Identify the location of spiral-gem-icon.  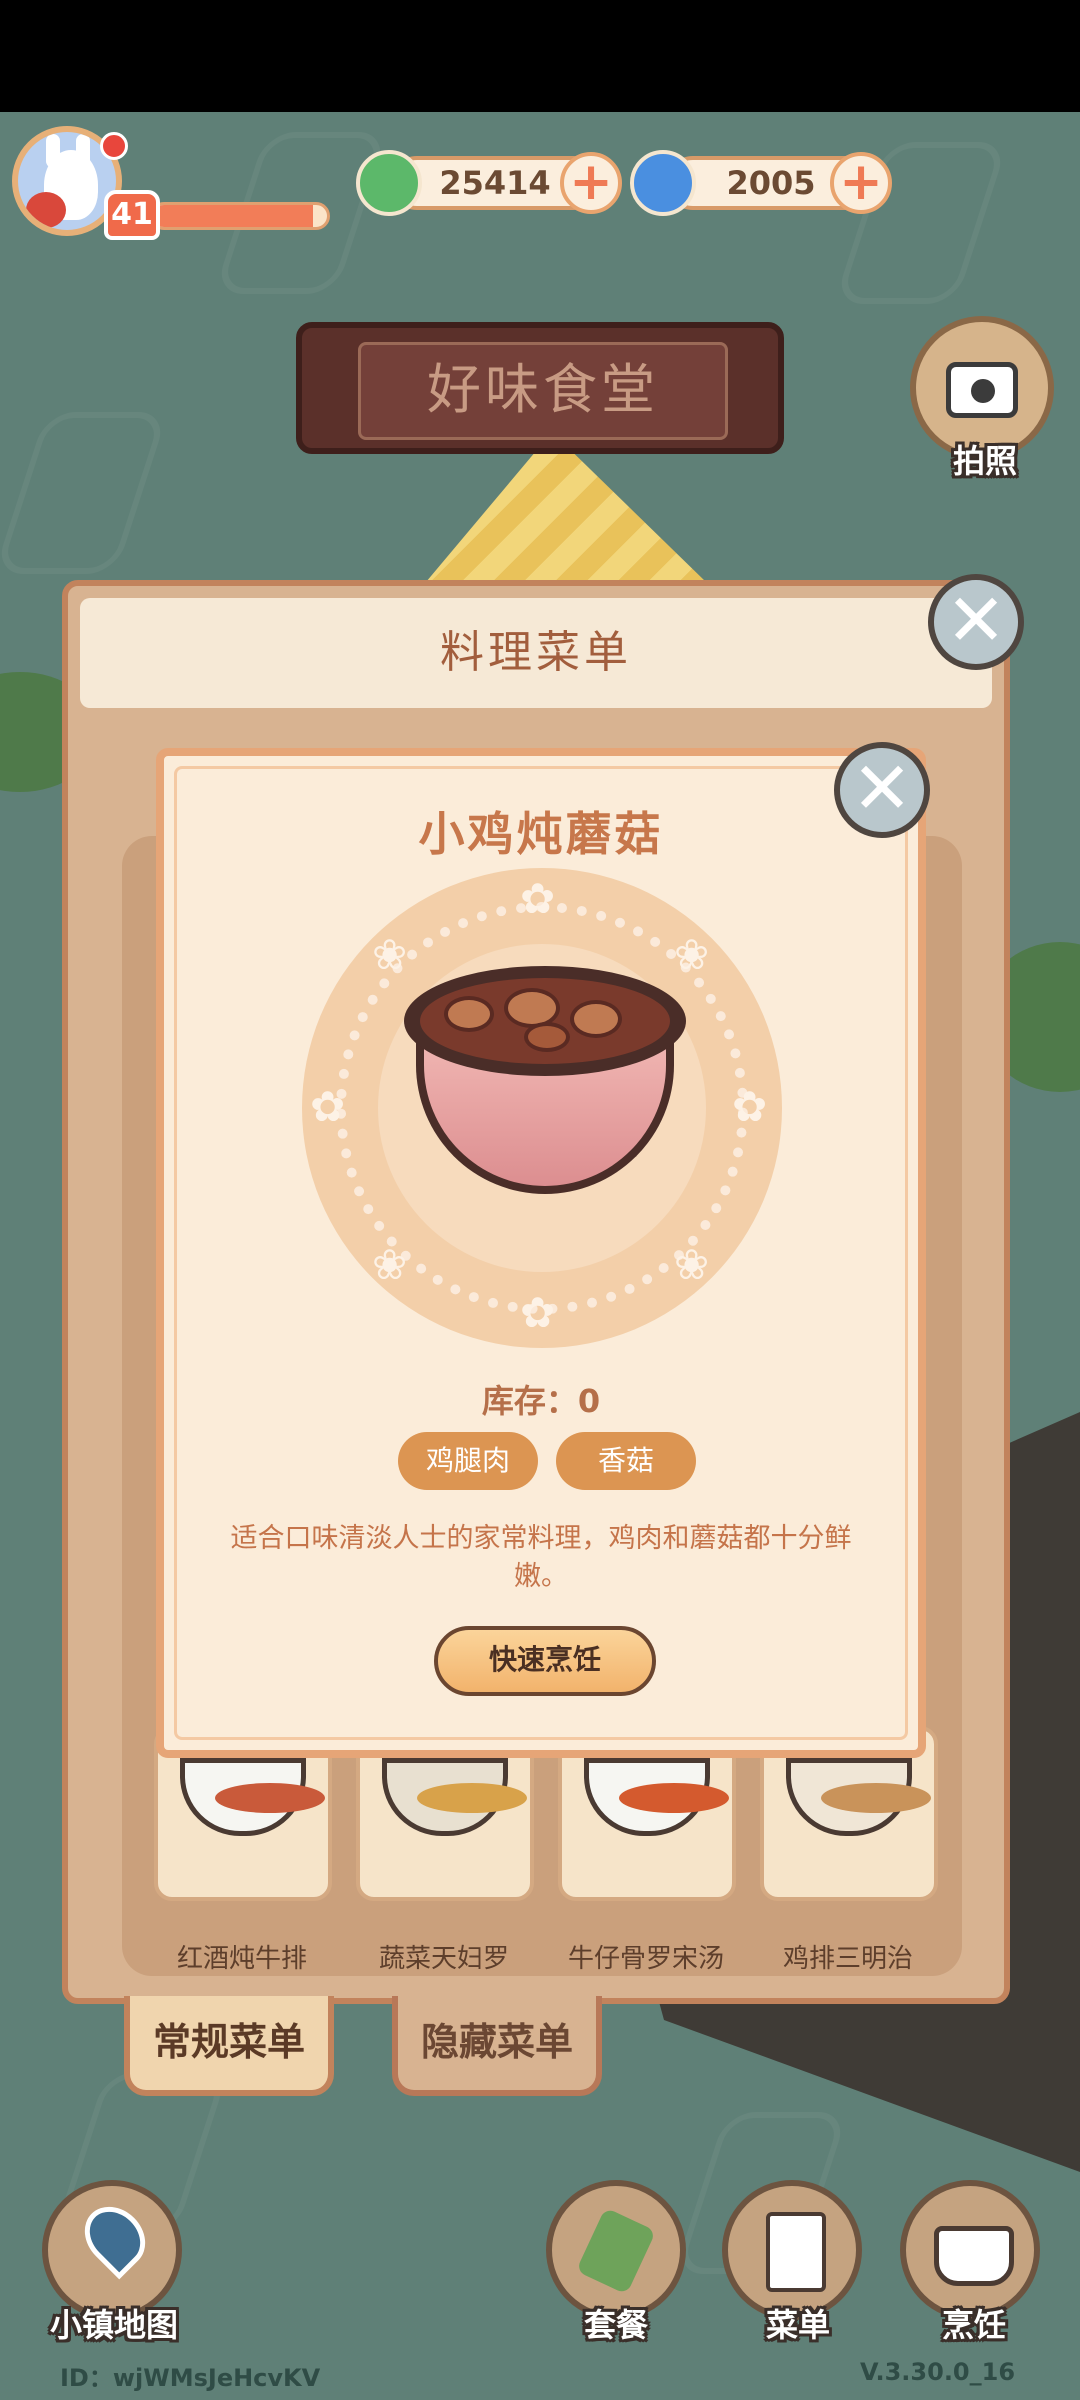
(663, 183).